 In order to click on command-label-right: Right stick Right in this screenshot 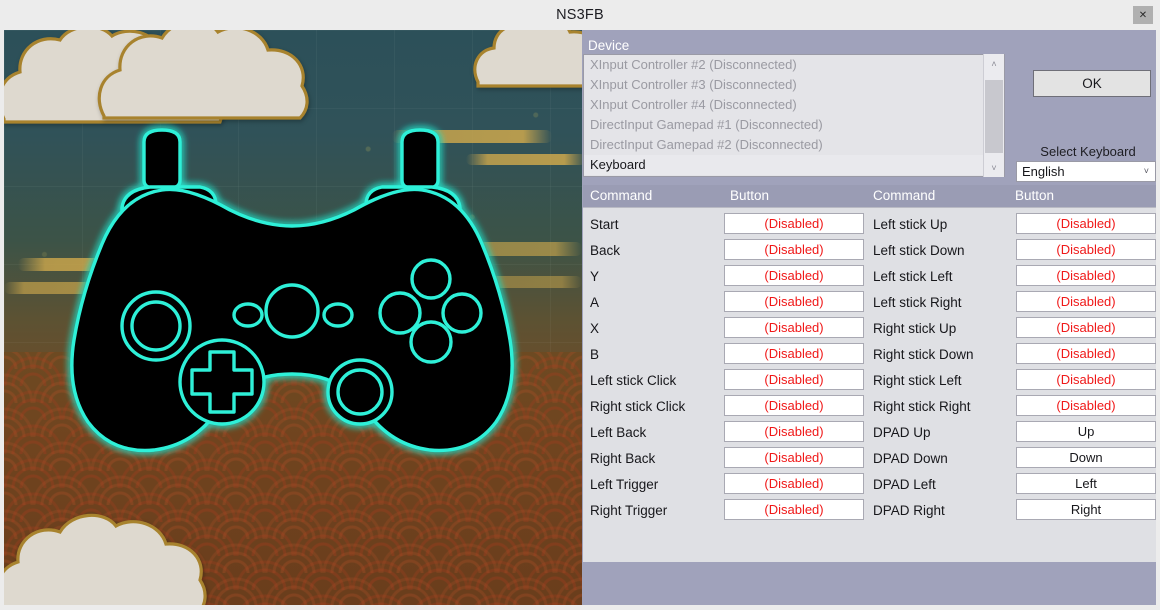, I will do `click(922, 406)`.